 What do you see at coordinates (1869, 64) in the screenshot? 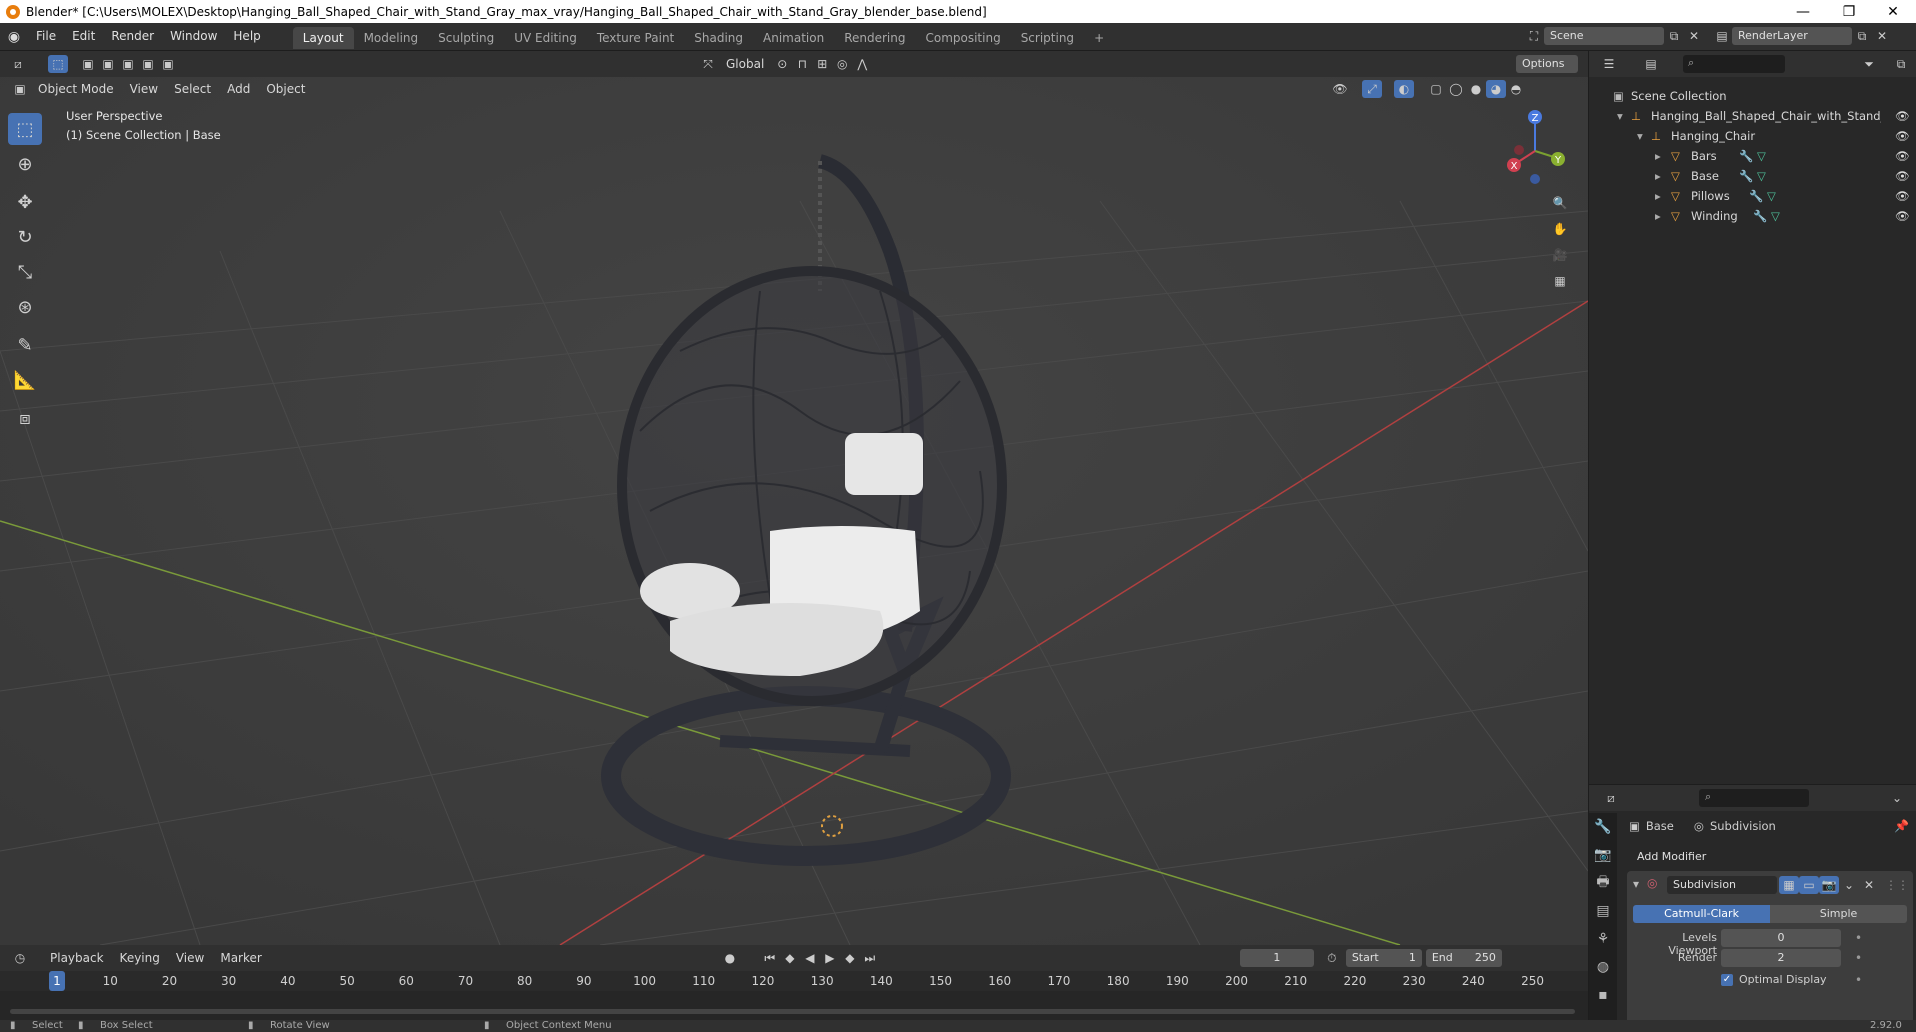
I see `filter-icon: ⏷` at bounding box center [1869, 64].